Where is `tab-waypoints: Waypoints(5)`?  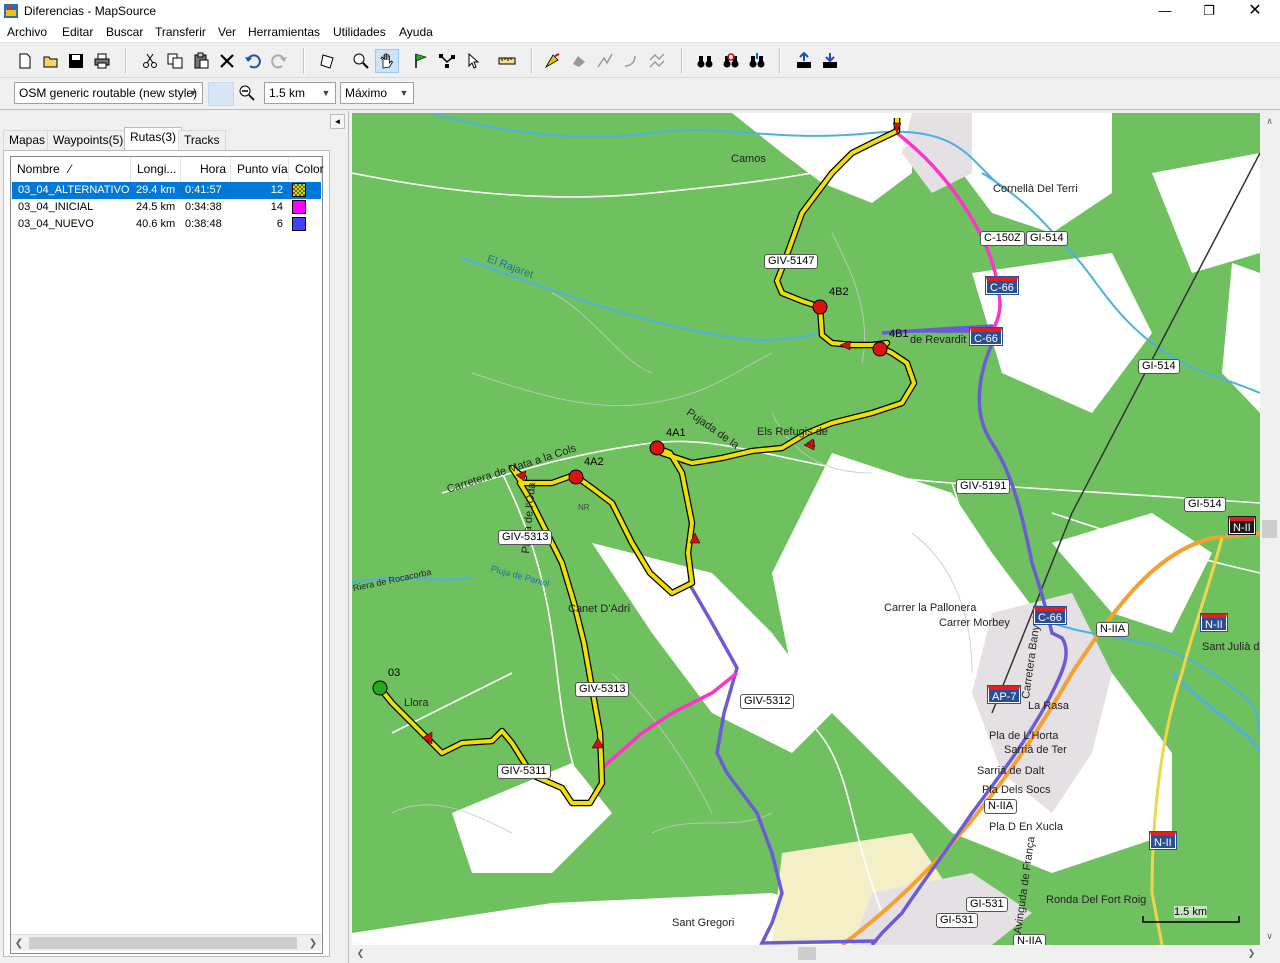 tab-waypoints: Waypoints(5) is located at coordinates (88, 140).